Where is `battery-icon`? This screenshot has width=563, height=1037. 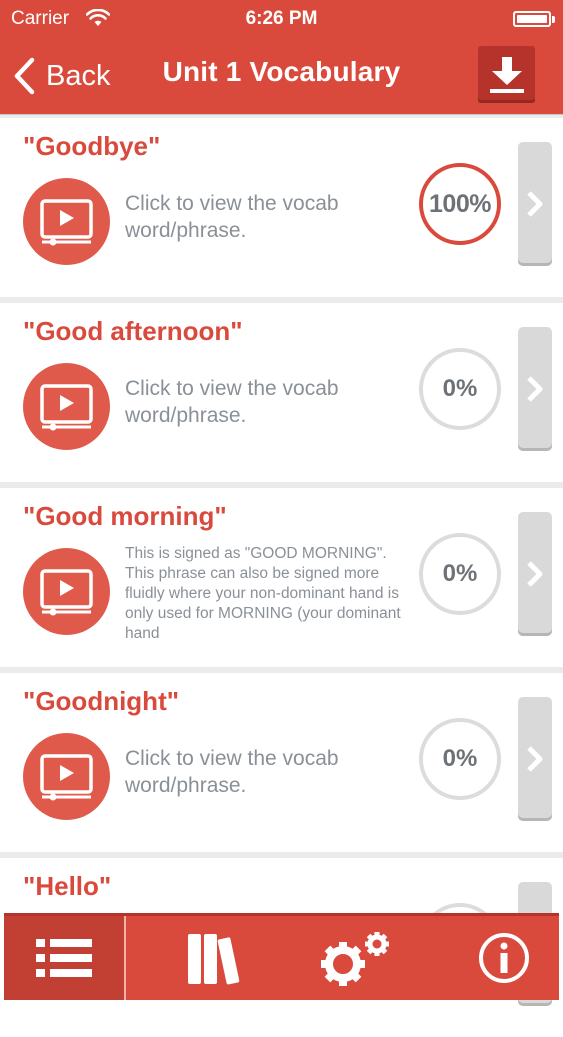
battery-icon is located at coordinates (532, 19).